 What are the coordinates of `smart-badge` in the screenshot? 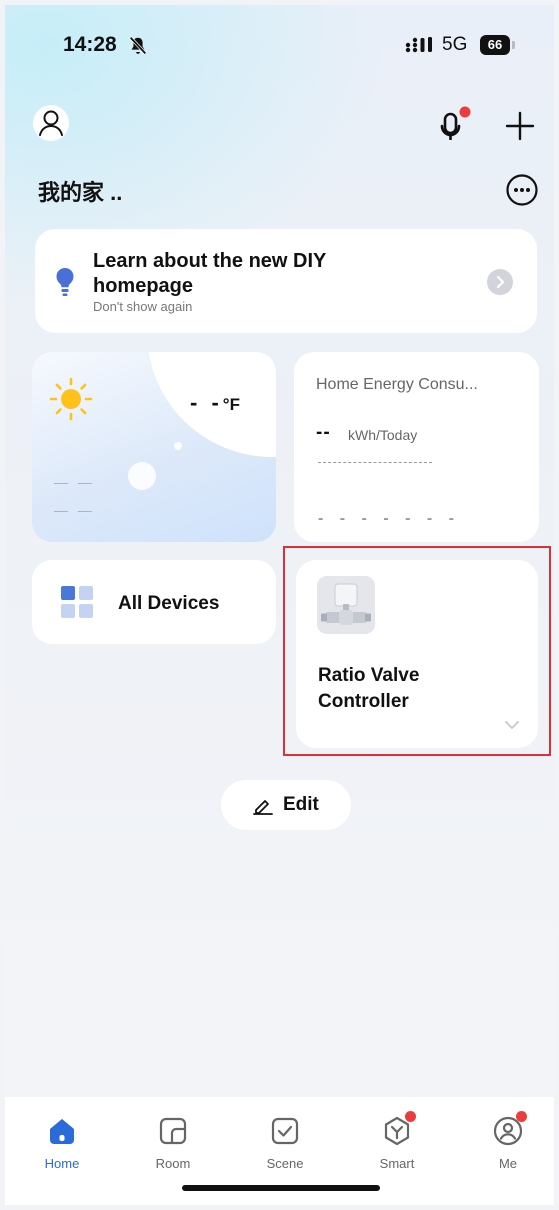 It's located at (410, 1116).